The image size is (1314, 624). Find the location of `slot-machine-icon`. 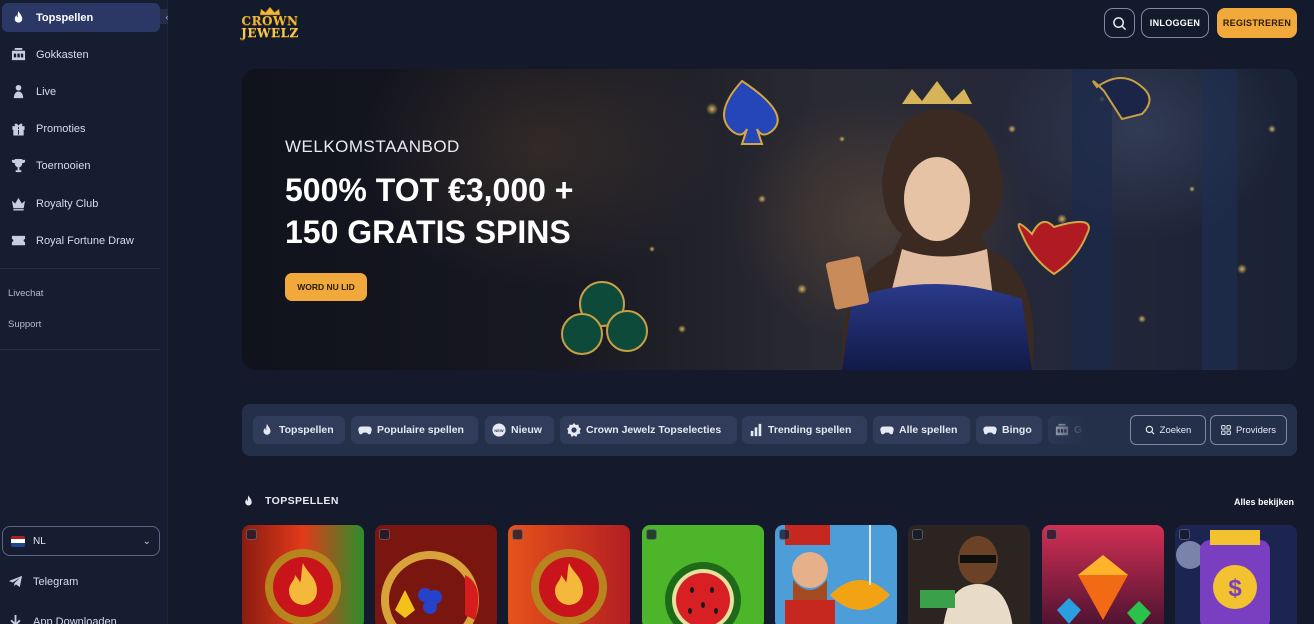

slot-machine-icon is located at coordinates (18, 55).